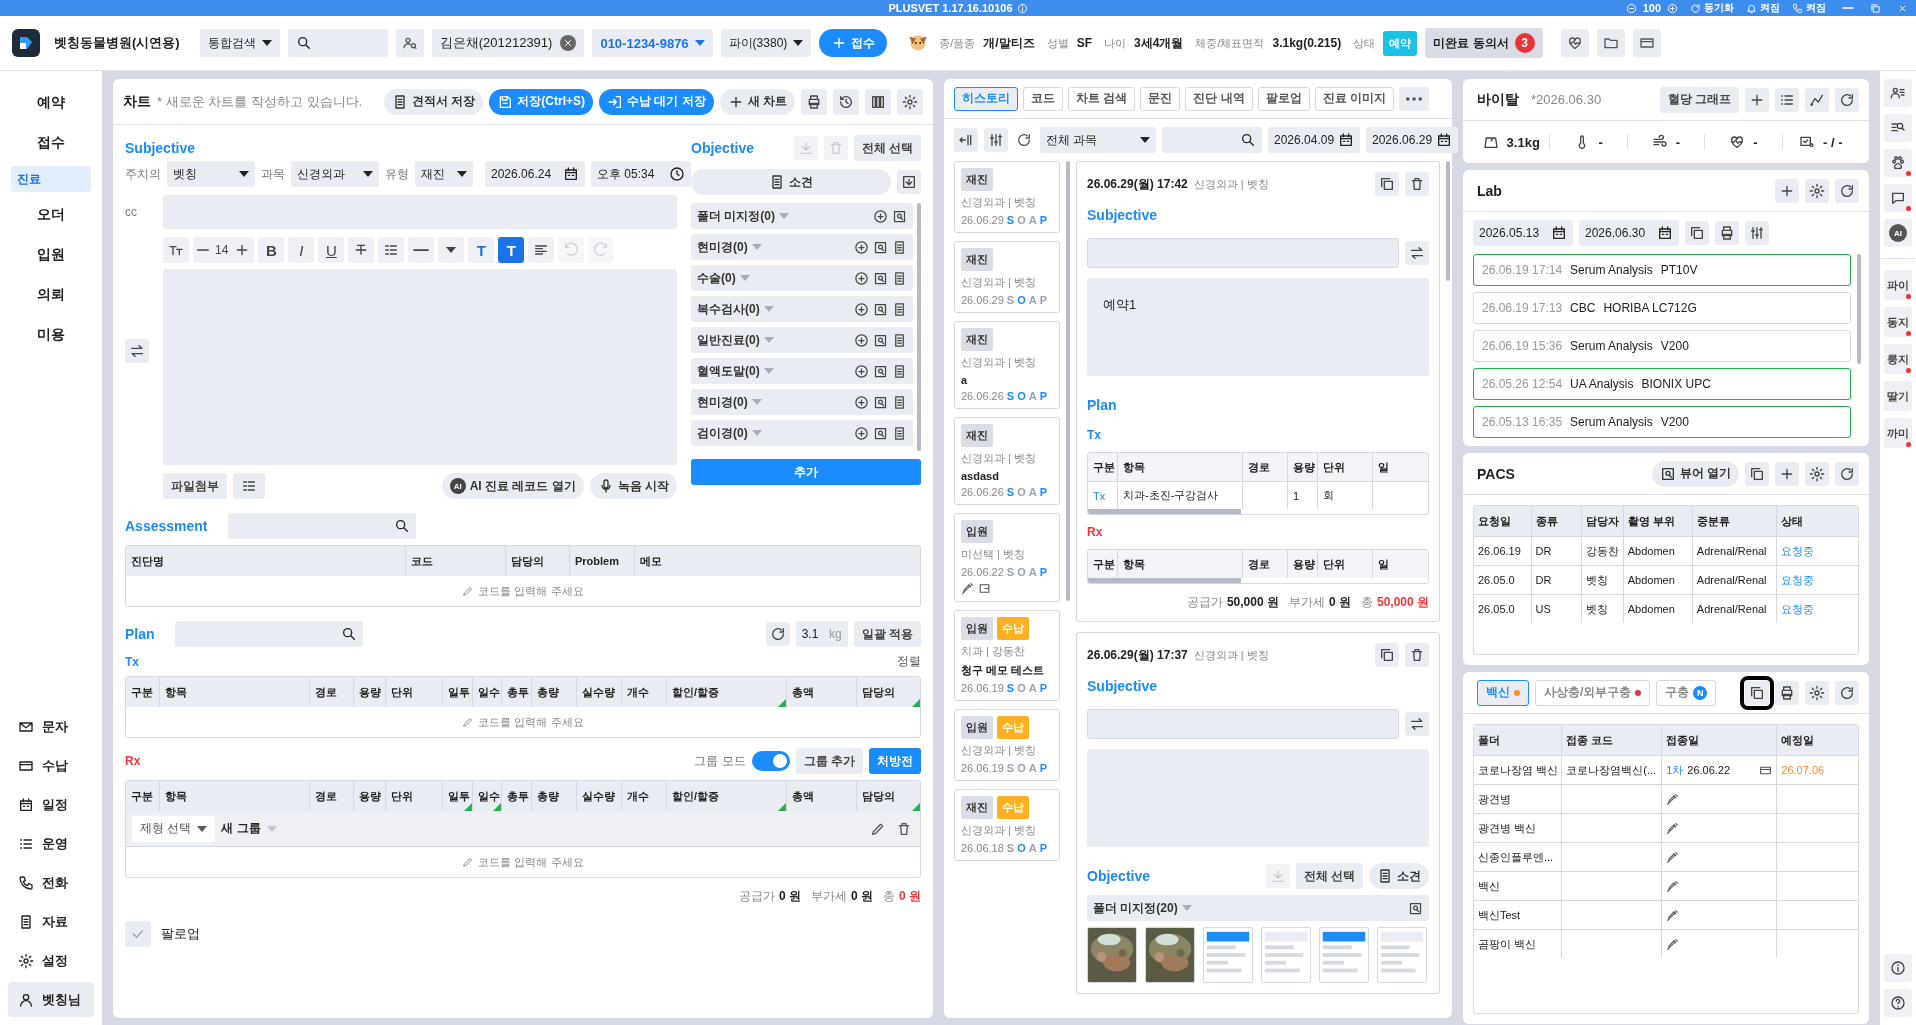 The image size is (1916, 1025). What do you see at coordinates (1399, 876) in the screenshot?
I see `findings-button: 소견` at bounding box center [1399, 876].